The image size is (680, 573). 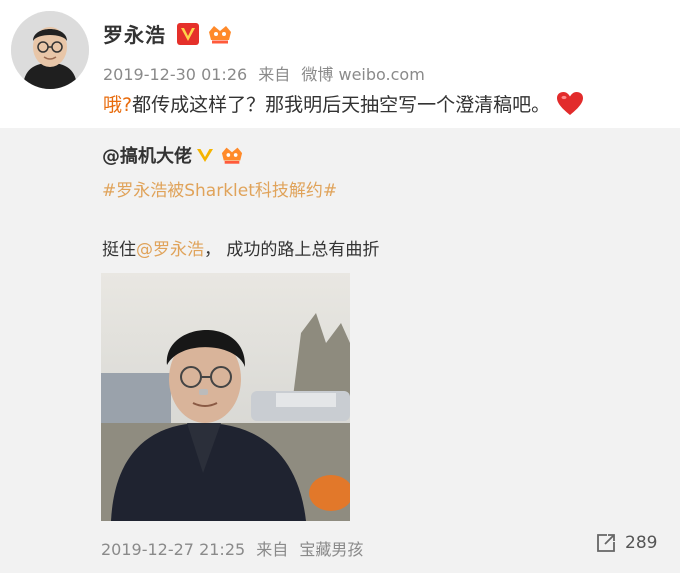 I want to click on repost-author-name: @搞机大佬, so click(x=147, y=155).